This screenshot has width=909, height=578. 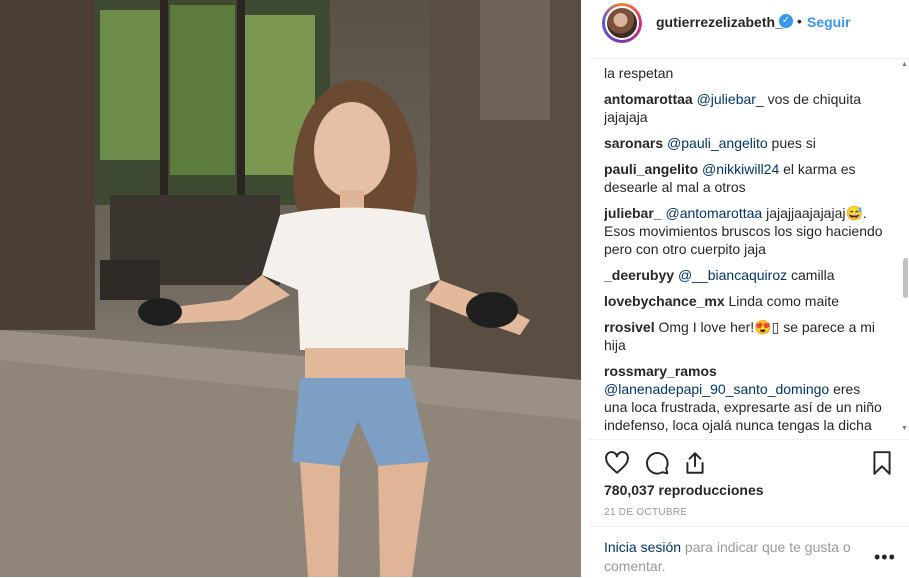 What do you see at coordinates (639, 73) in the screenshot?
I see `comment-text: la respetan` at bounding box center [639, 73].